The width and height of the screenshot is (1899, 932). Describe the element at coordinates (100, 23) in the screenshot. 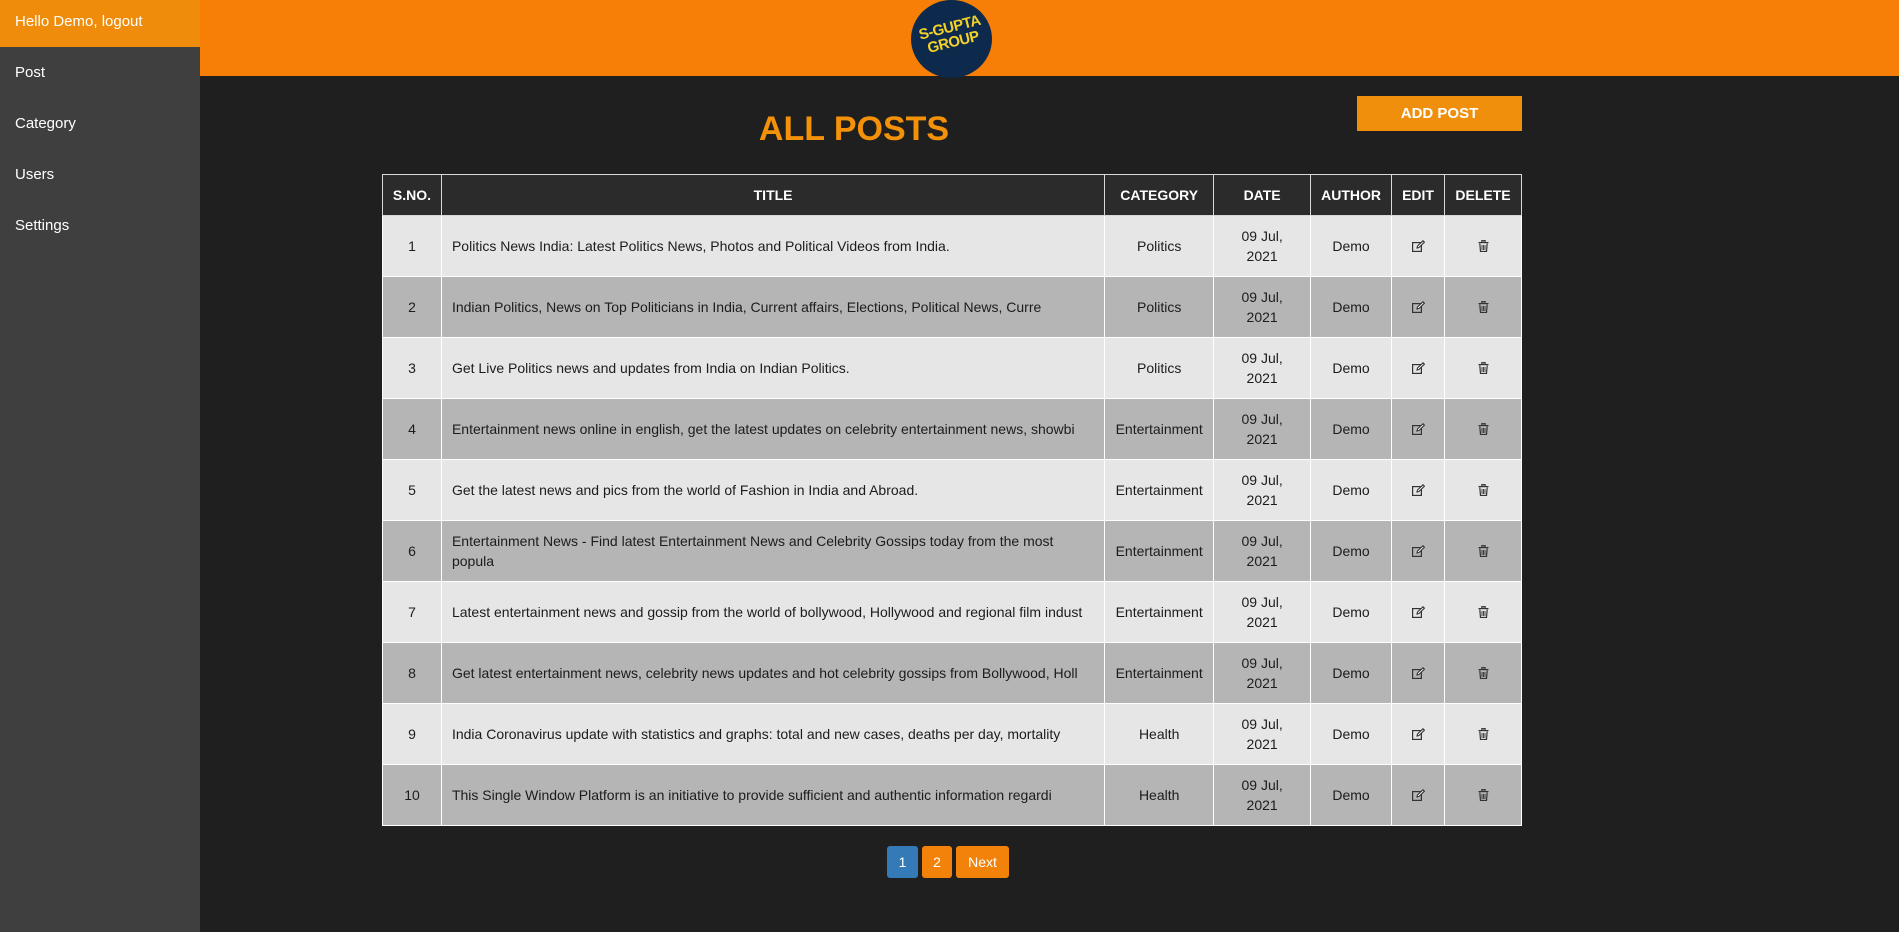

I see `greeting-logout-link: Hello Demo, logout` at that location.